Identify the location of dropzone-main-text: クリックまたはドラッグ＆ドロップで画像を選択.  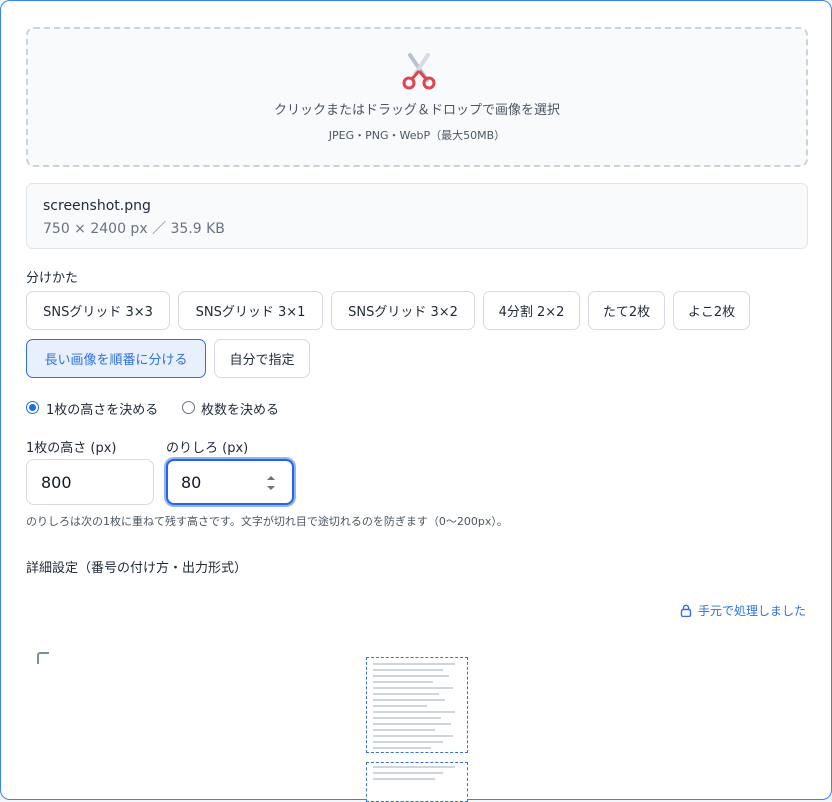
(416, 110).